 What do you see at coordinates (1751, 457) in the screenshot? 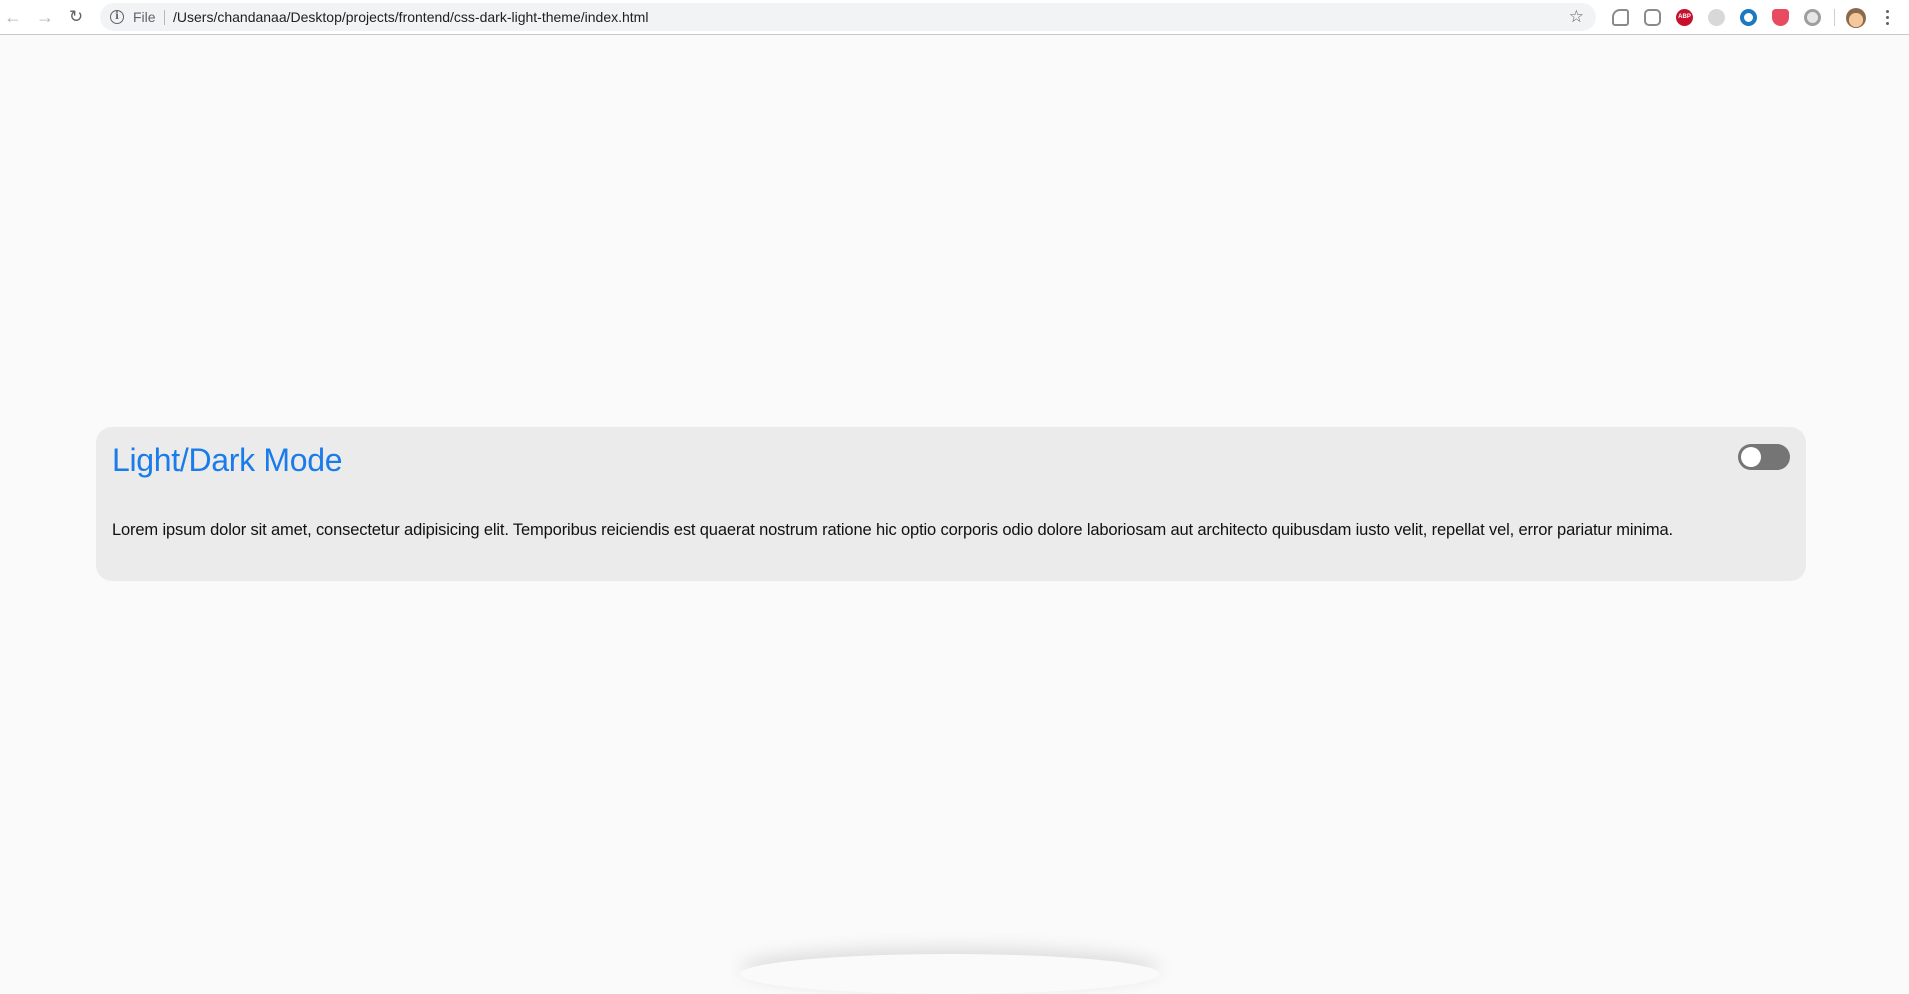
I see `toggle-knob` at bounding box center [1751, 457].